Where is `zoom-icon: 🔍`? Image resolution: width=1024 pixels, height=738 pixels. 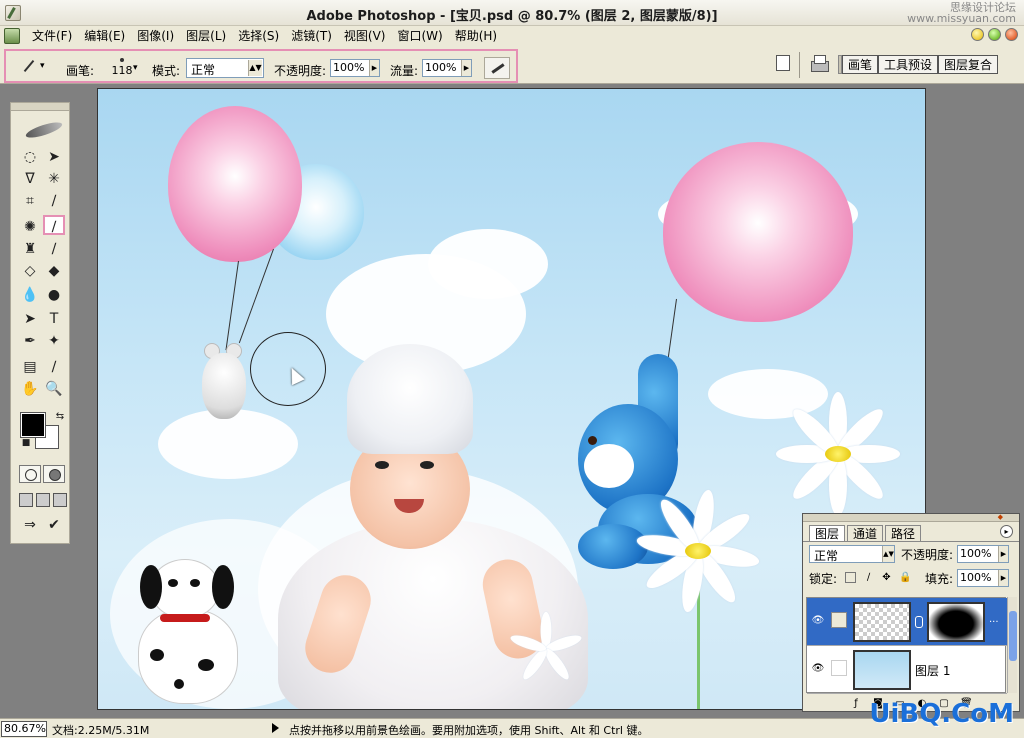 zoom-icon: 🔍 is located at coordinates (54, 389).